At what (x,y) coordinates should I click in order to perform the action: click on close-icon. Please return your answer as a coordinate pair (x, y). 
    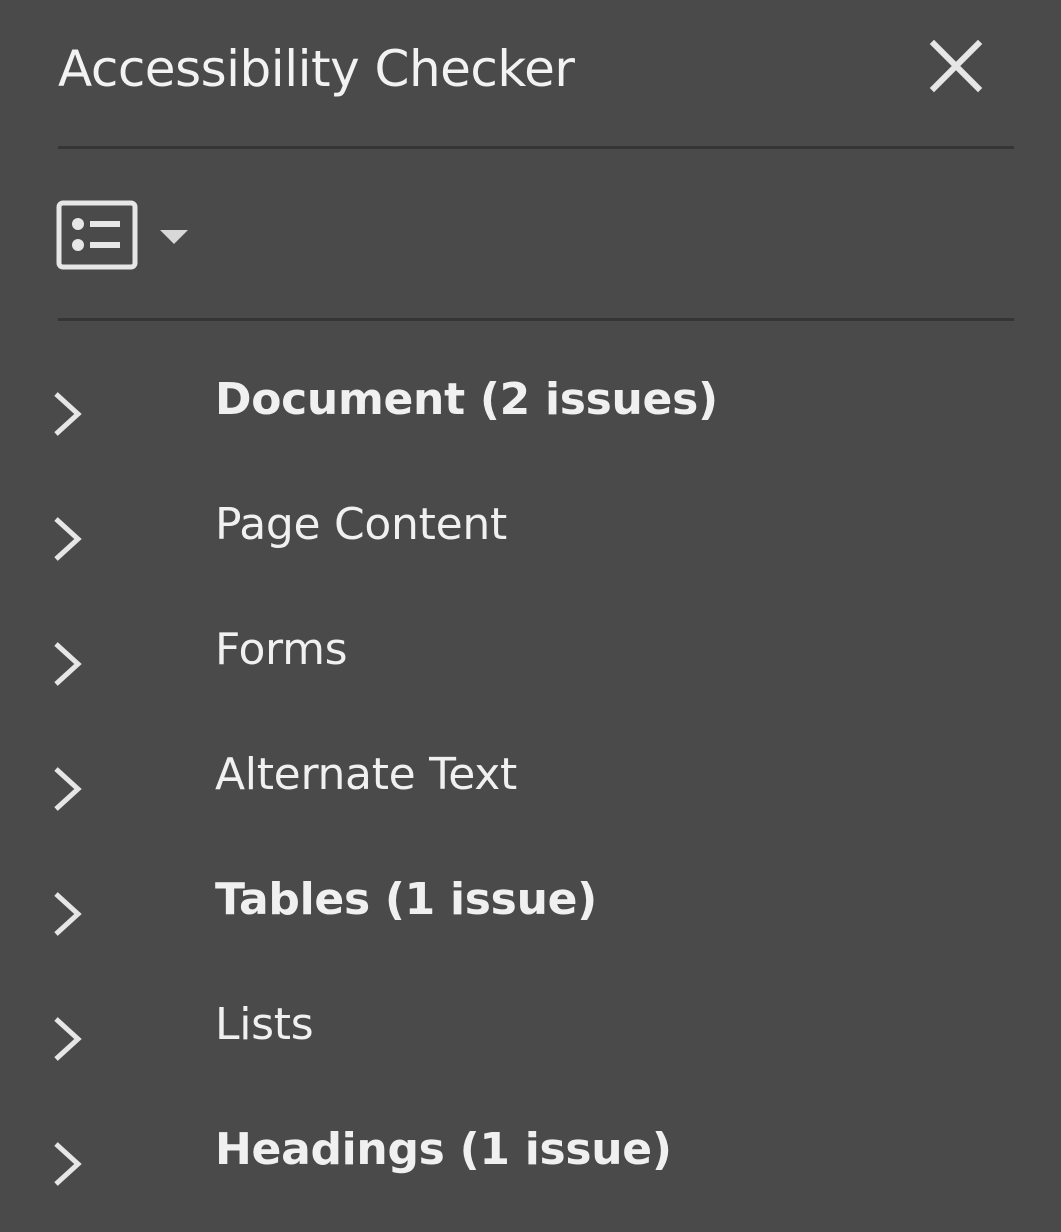
    Looking at the image, I should click on (956, 66).